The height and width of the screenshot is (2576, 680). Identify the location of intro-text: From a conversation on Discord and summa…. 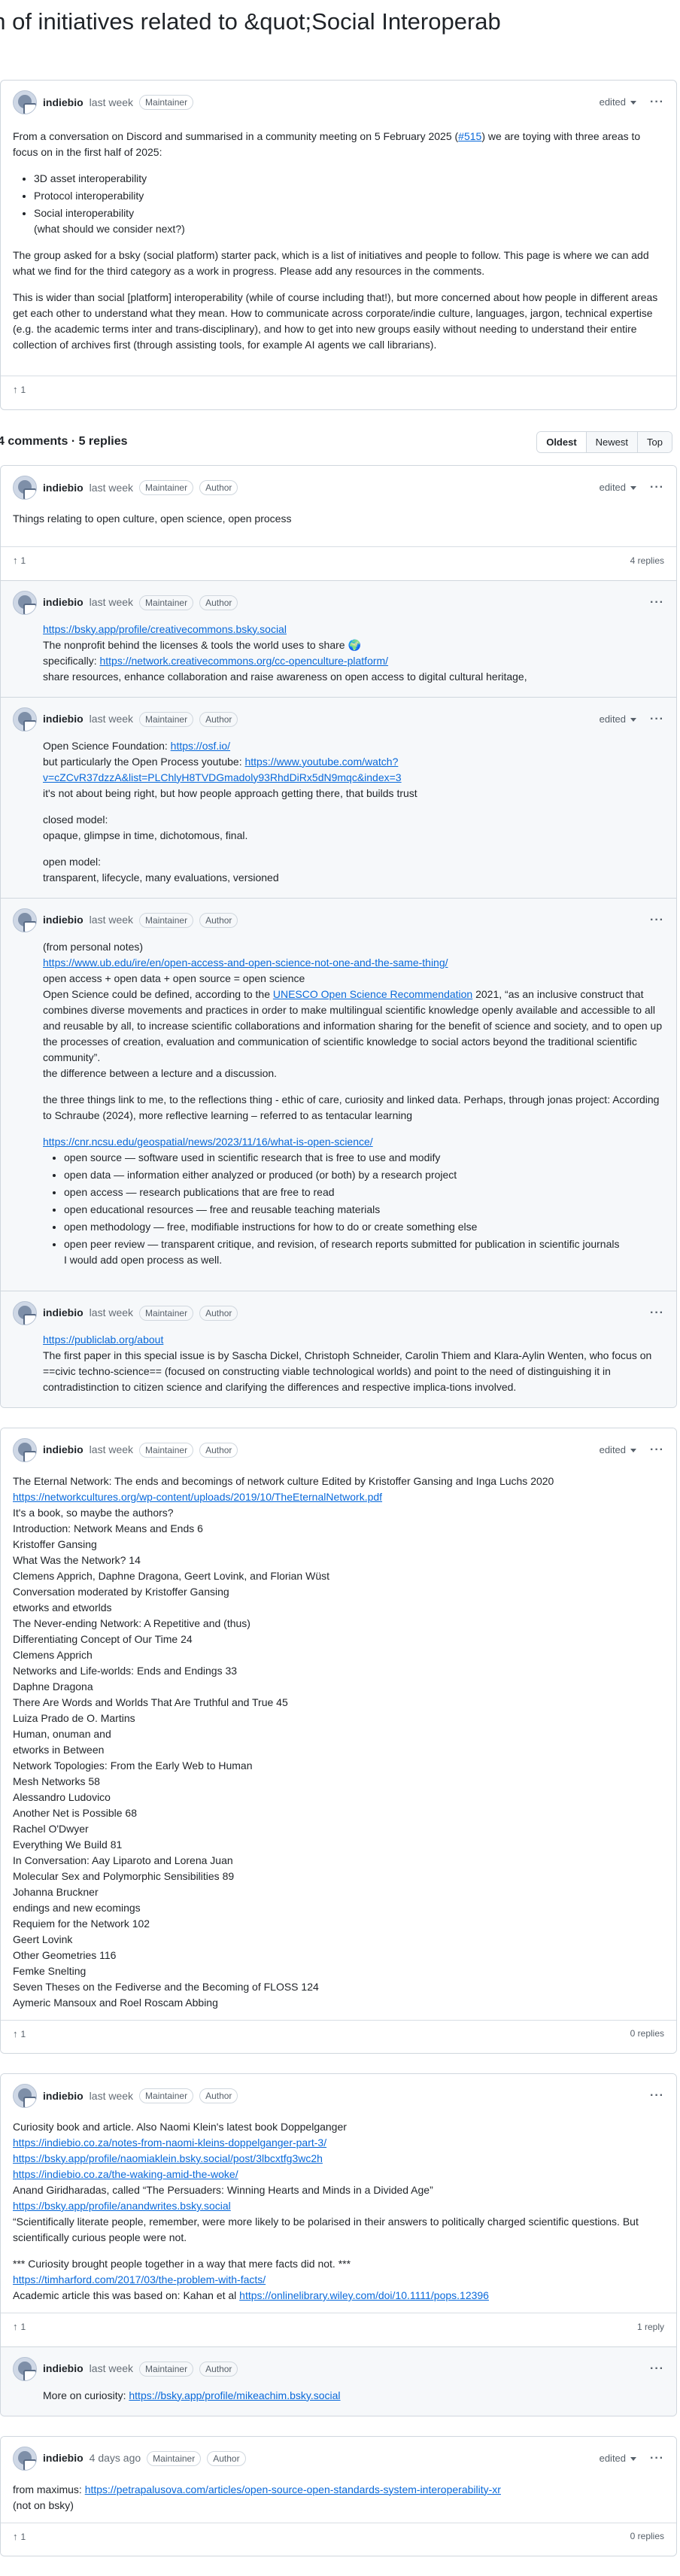
(236, 136).